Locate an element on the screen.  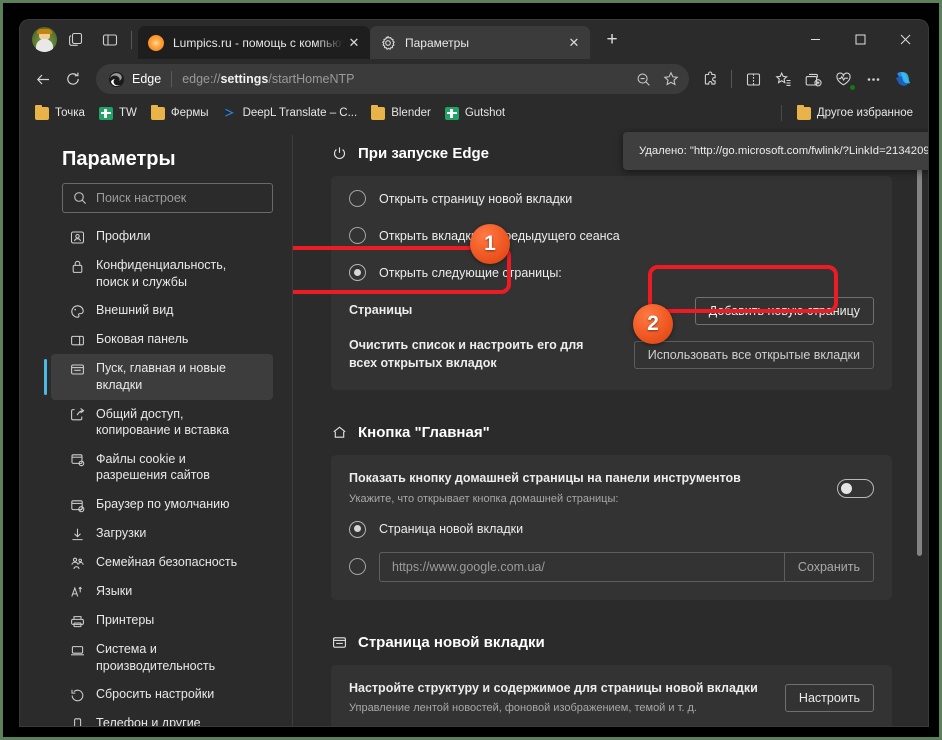
bookmark-item: Blender is located at coordinates (401, 113).